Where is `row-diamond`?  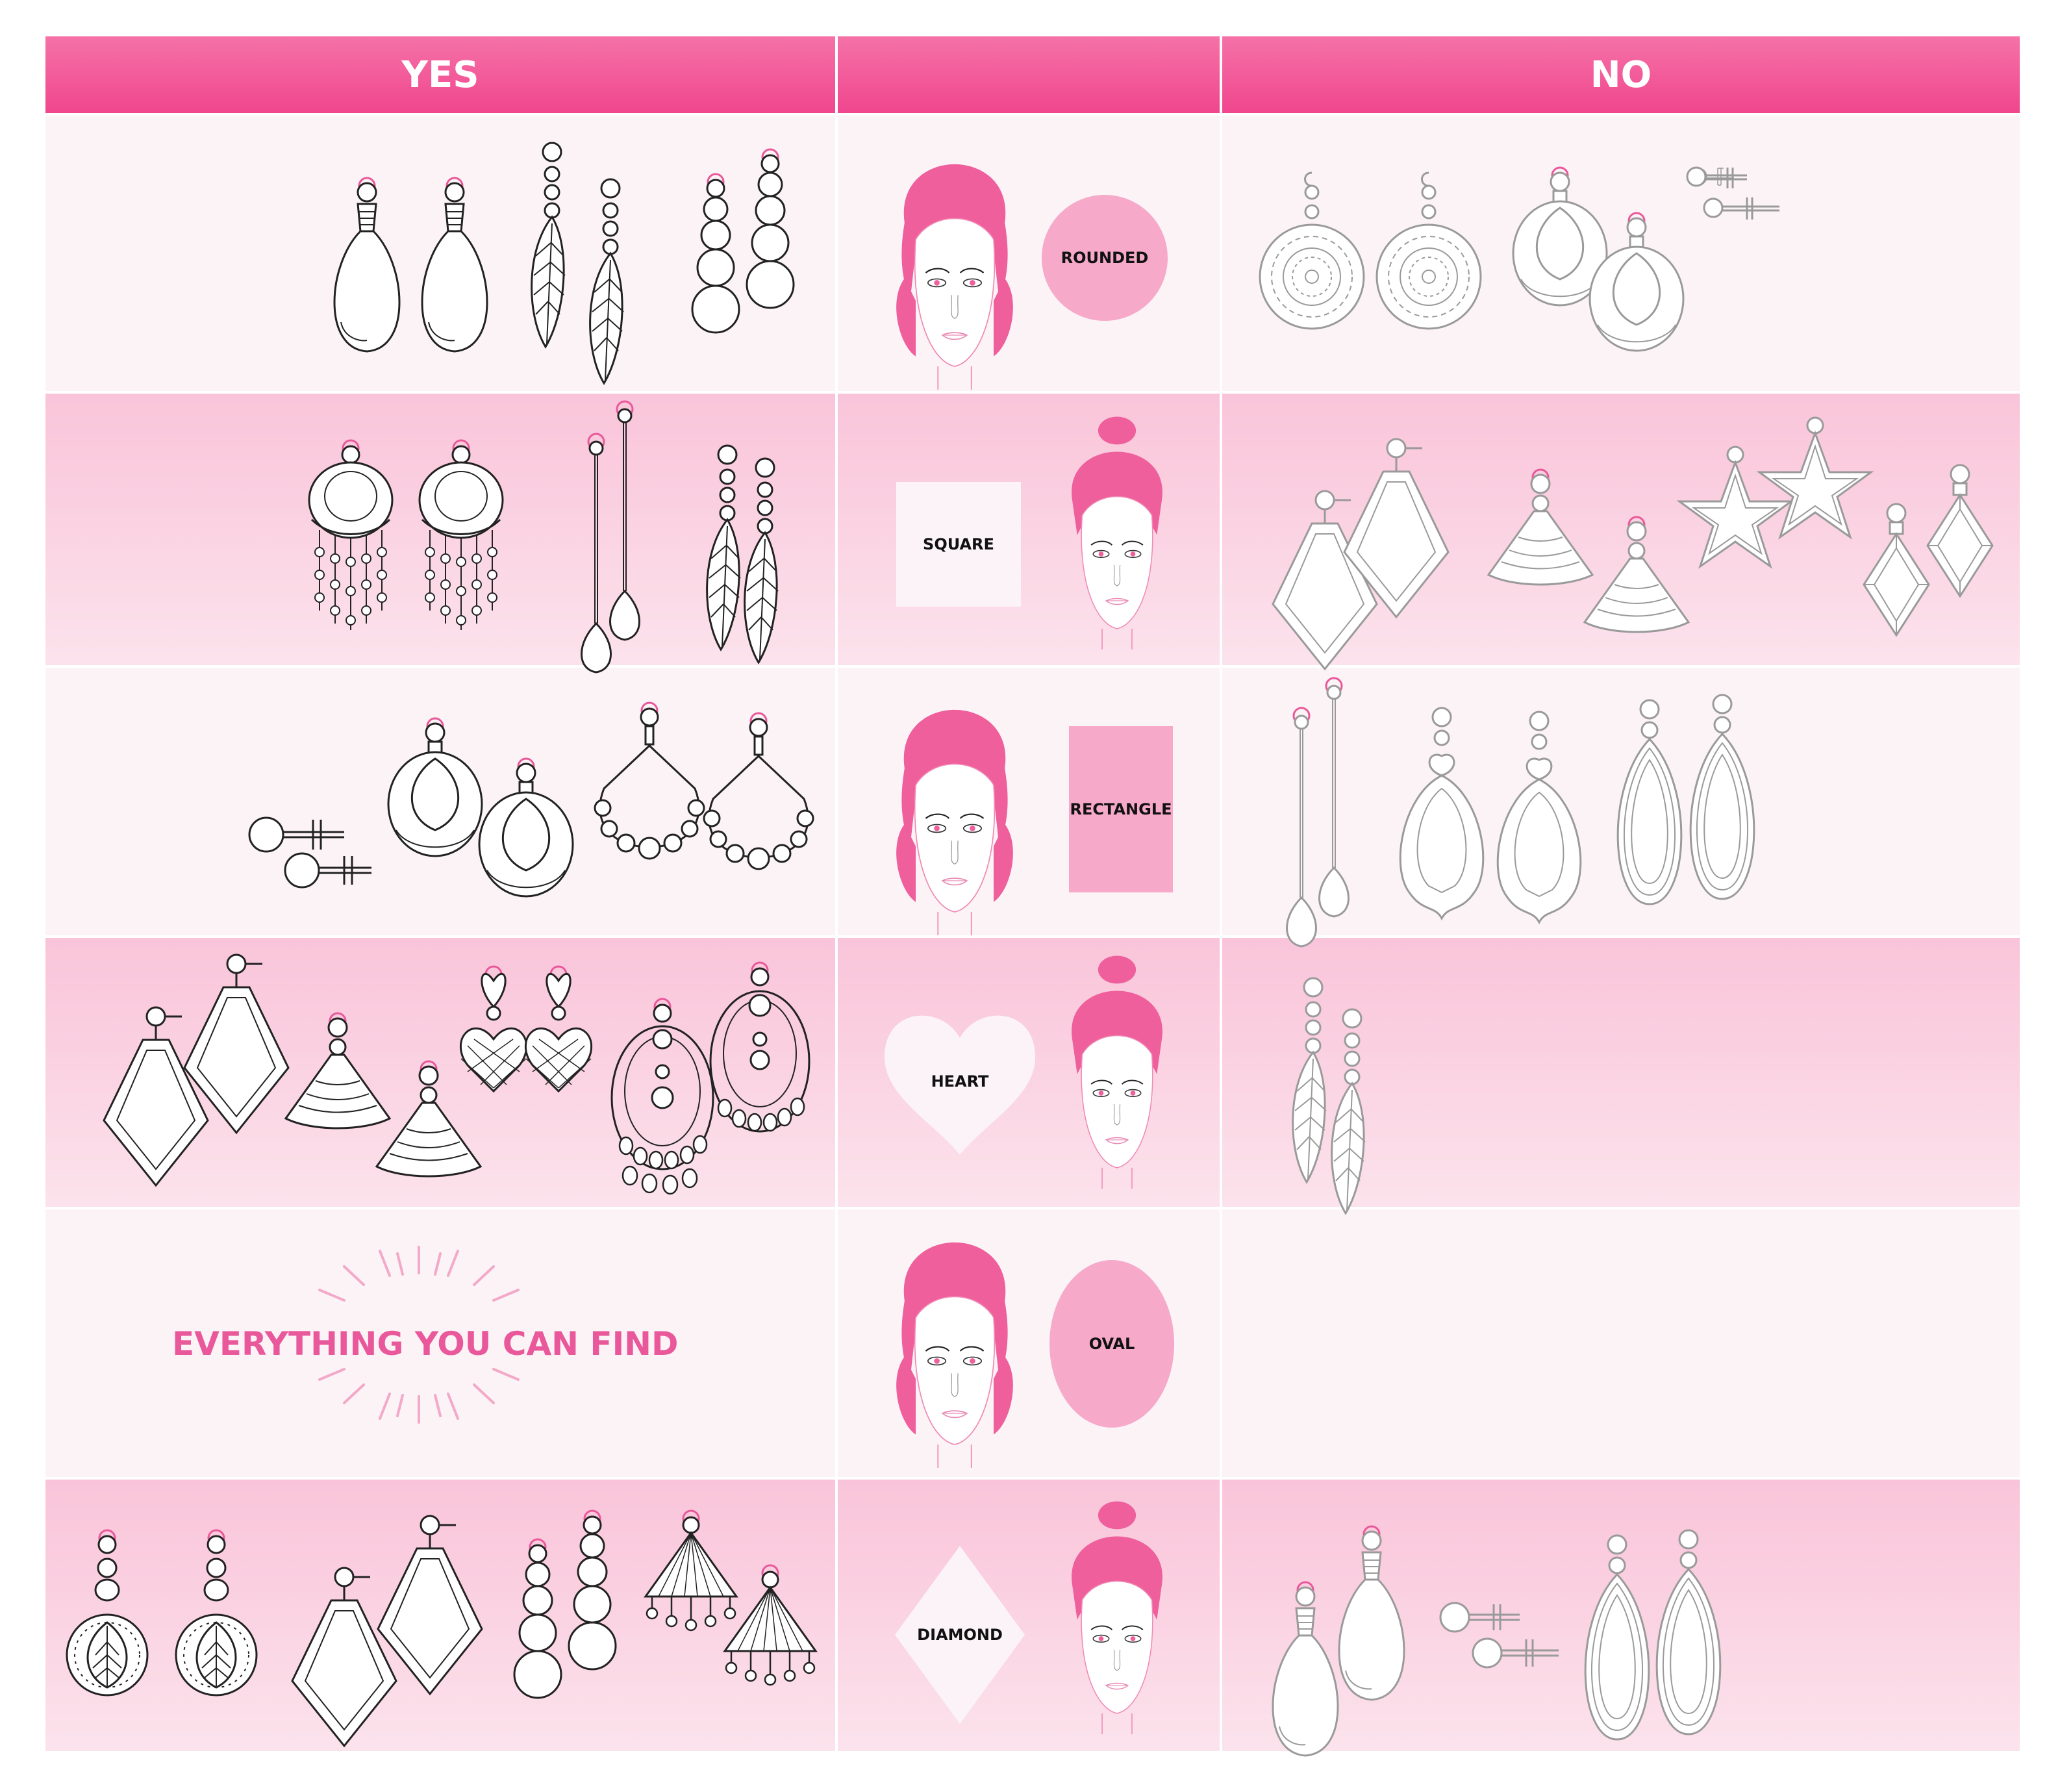 row-diamond is located at coordinates (1032, 1614).